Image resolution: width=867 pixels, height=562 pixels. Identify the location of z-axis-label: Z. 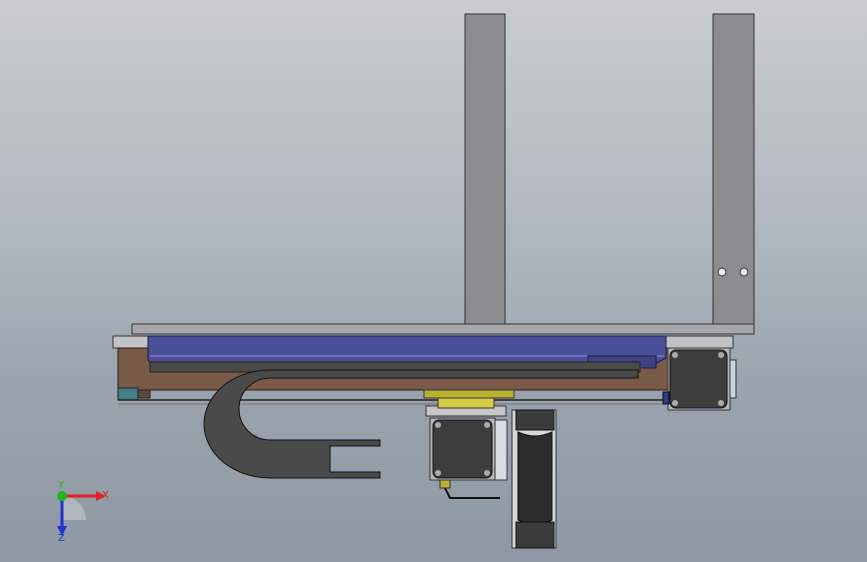
(61, 538).